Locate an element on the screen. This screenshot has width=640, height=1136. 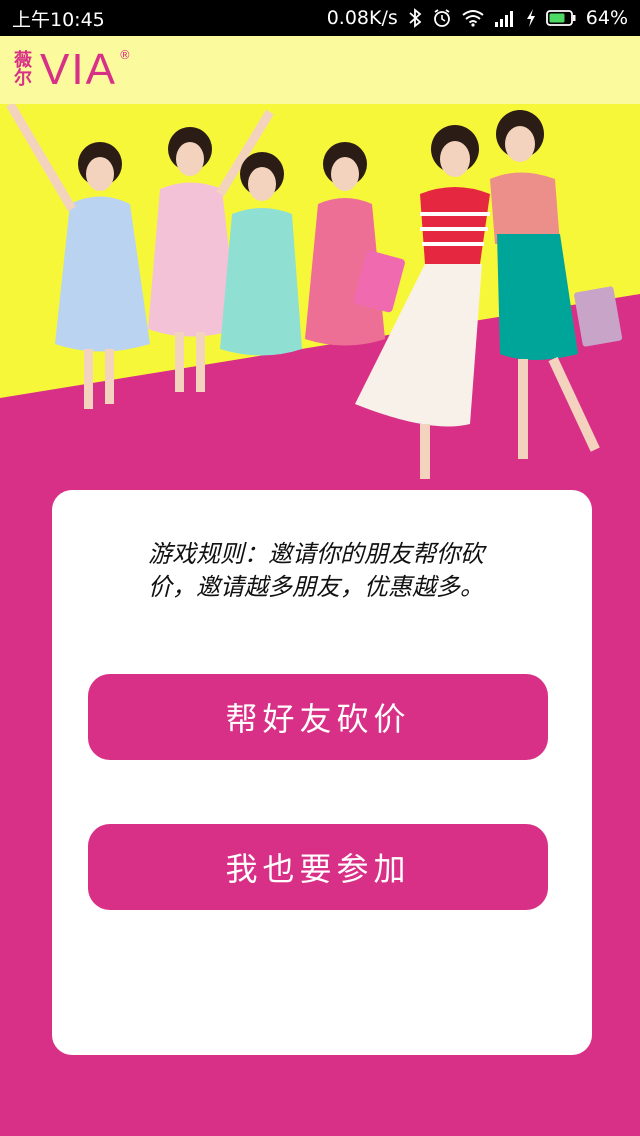
alarm-icon is located at coordinates (442, 18).